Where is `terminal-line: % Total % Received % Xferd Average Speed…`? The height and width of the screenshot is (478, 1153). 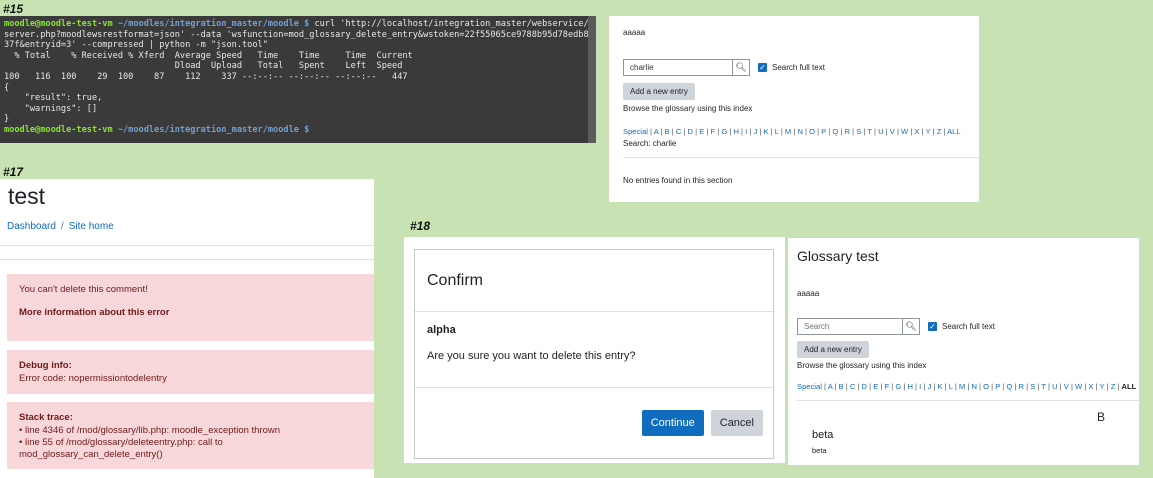
terminal-line: % Total % Received % Xferd Average Speed… is located at coordinates (298, 56).